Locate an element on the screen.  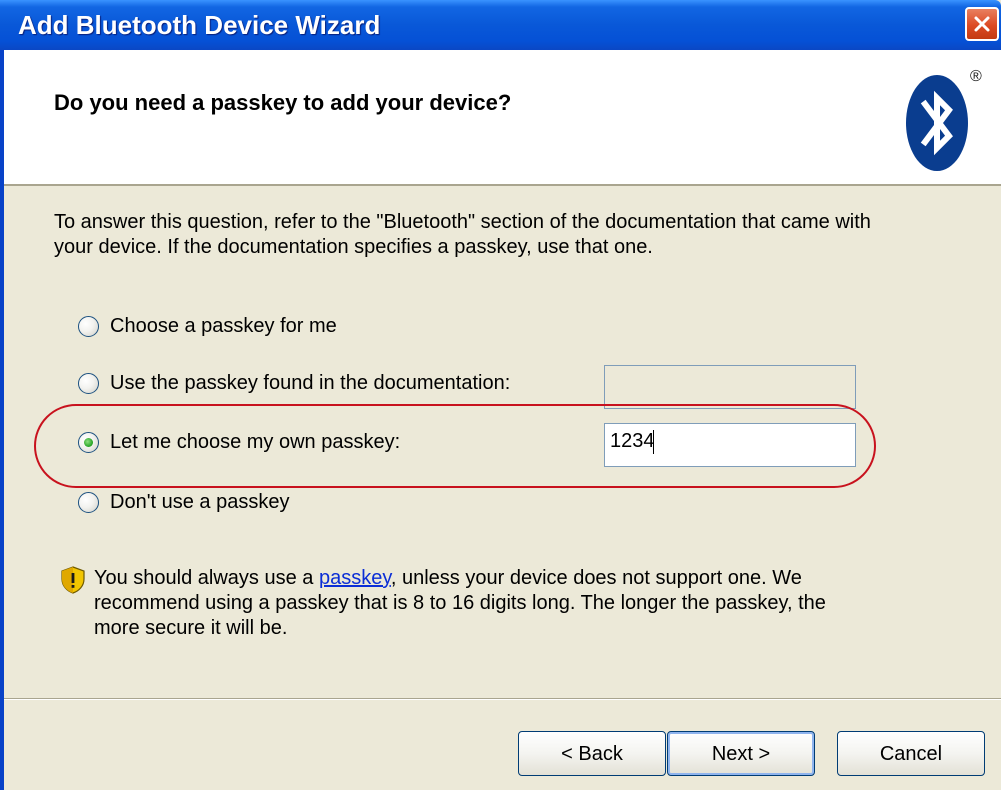
title-bar: Add Bluetooth Device Wizard is located at coordinates (500, 25).